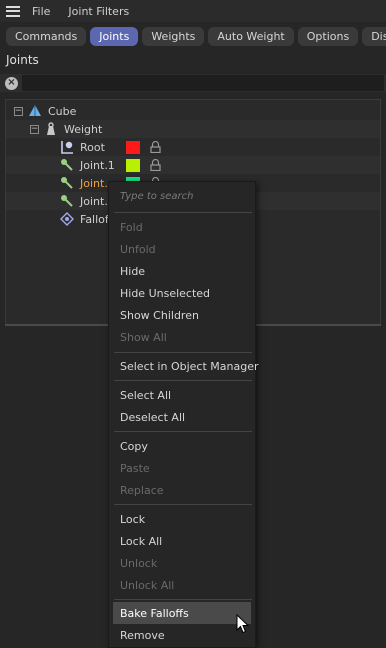  I want to click on menu-file: File, so click(41, 11).